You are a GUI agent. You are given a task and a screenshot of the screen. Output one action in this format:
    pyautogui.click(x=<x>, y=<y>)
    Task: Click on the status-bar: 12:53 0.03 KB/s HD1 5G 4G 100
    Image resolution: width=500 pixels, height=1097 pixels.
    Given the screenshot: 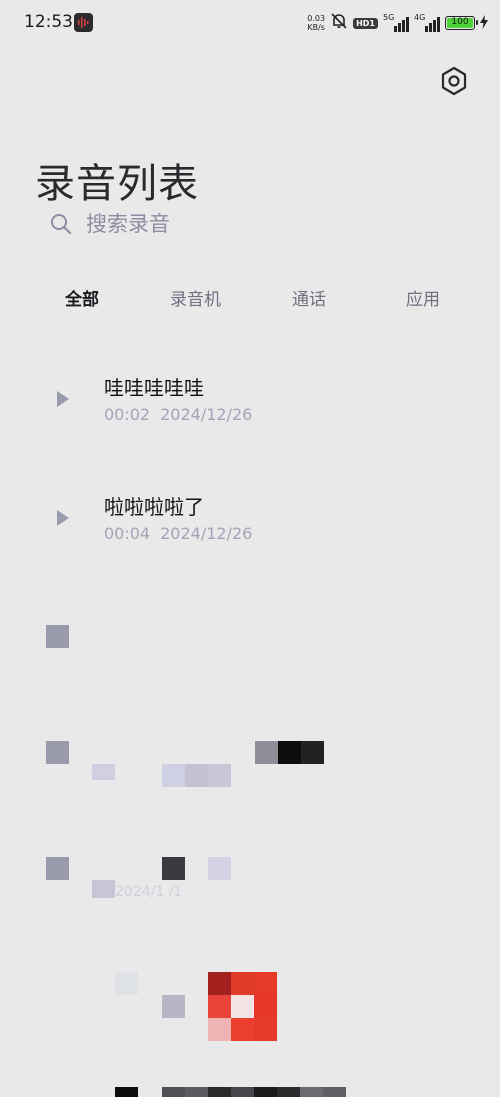 What is the action you would take?
    pyautogui.click(x=250, y=23)
    